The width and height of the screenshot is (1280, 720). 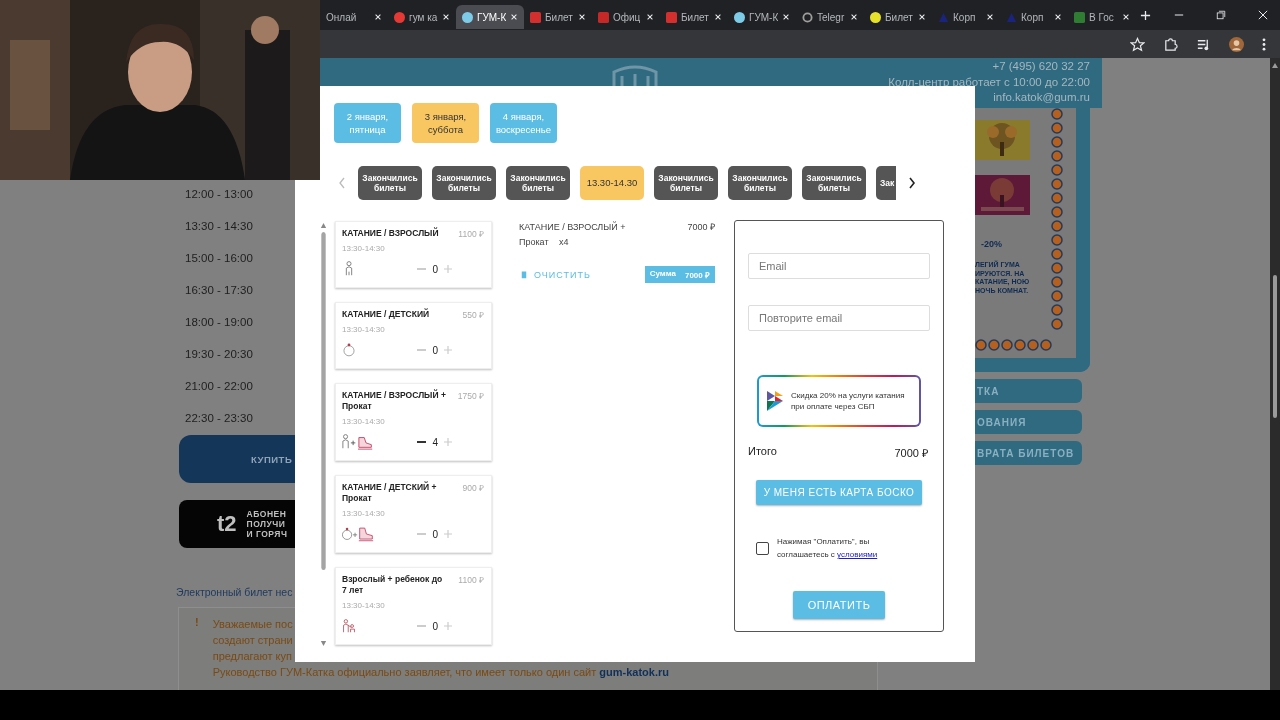 What do you see at coordinates (218, 226) in the screenshot?
I see `session-time: 13:30 - 14:30` at bounding box center [218, 226].